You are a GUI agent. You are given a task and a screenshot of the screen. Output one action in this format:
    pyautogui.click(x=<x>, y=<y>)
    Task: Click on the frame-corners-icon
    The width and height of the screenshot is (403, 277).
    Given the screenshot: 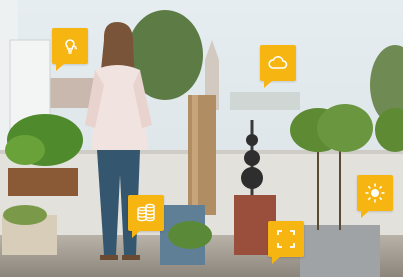 What is the action you would take?
    pyautogui.click(x=286, y=239)
    